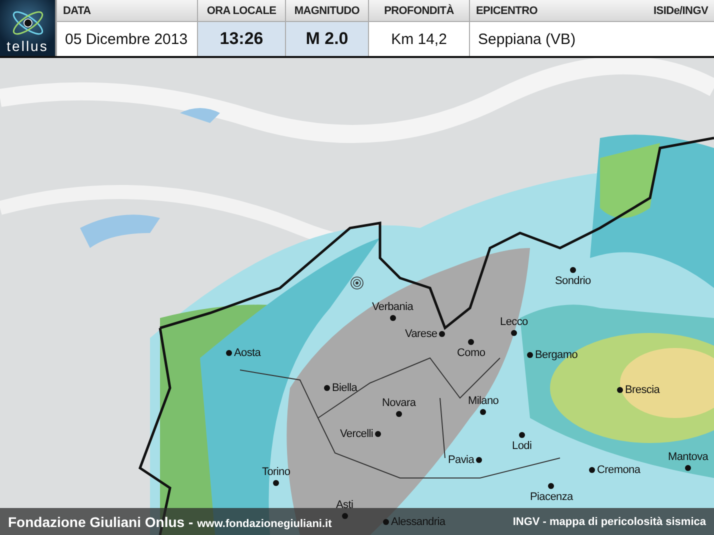 This screenshot has height=535, width=714. Describe the element at coordinates (357, 434) in the screenshot. I see `city-label: Vercelli` at that location.